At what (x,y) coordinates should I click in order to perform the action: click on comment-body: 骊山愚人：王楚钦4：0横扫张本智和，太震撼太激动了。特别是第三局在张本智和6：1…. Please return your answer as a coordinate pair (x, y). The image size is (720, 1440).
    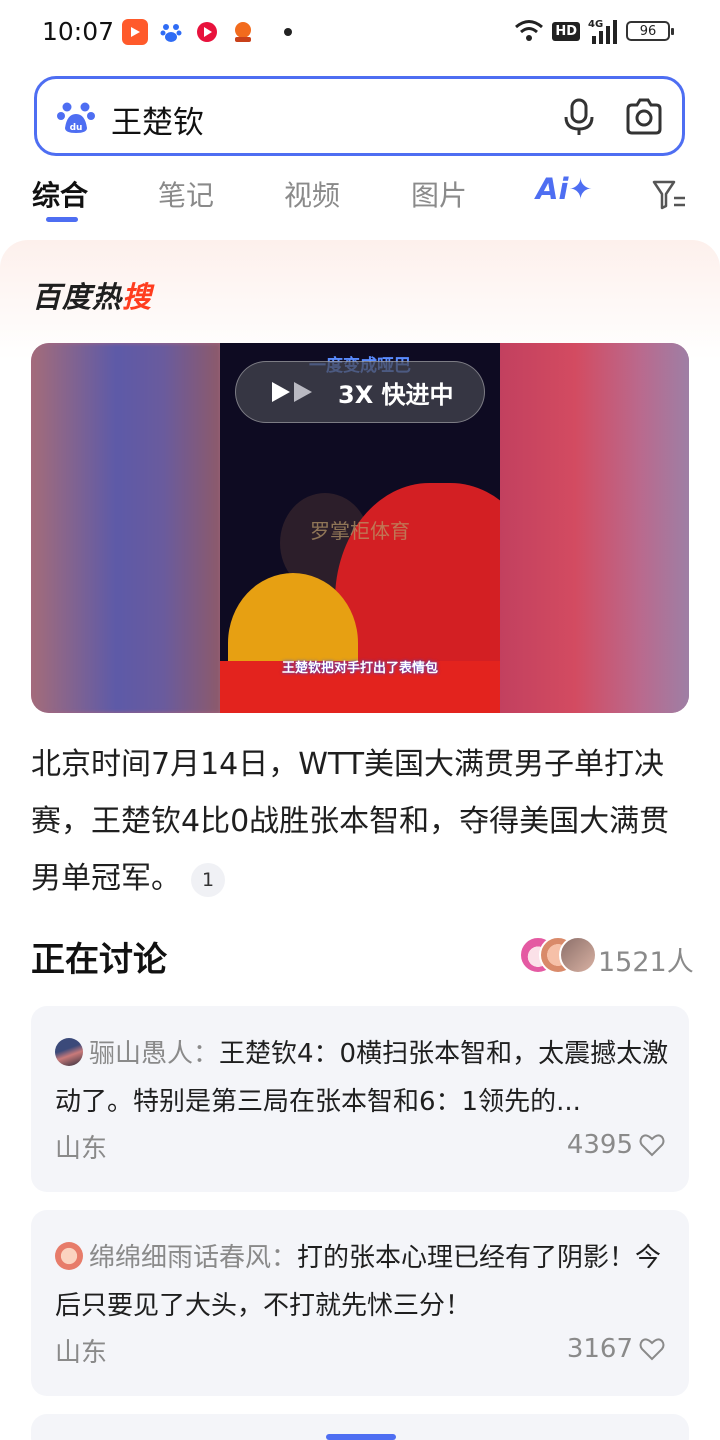
    Looking at the image, I should click on (362, 1078).